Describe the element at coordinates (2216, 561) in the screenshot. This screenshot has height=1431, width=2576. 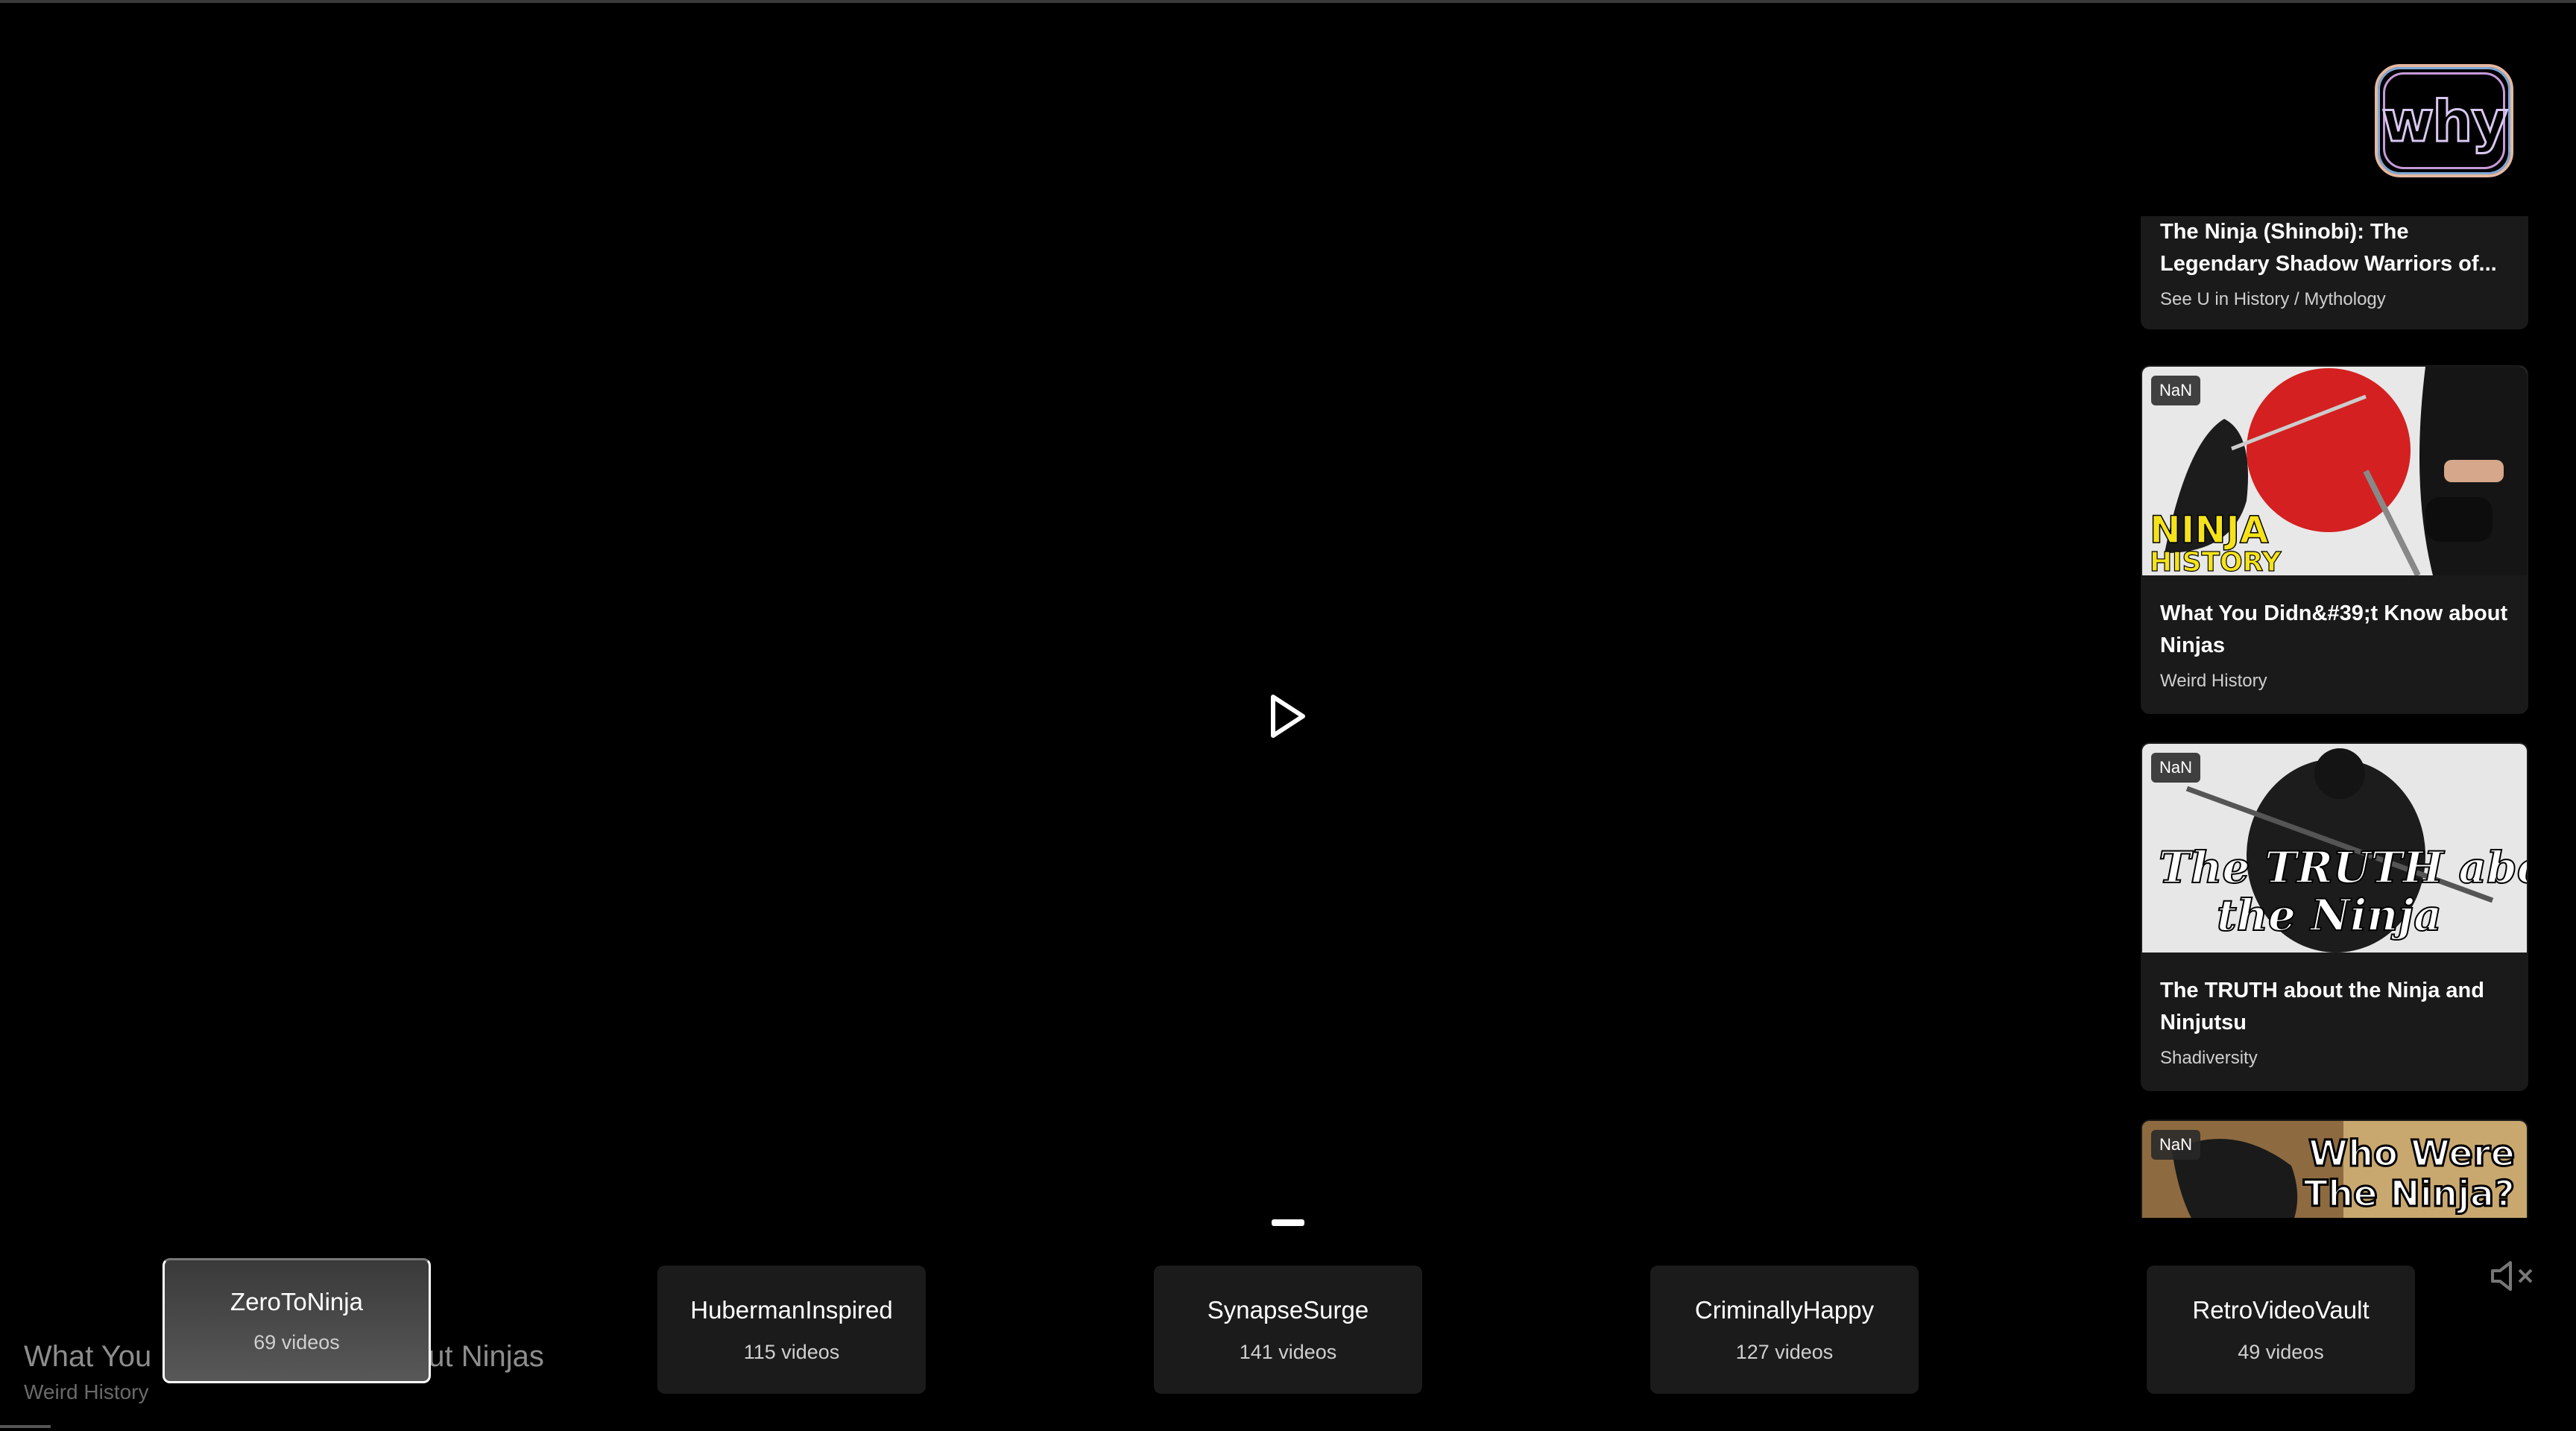
I see `thumb-text-2: HISTORY` at that location.